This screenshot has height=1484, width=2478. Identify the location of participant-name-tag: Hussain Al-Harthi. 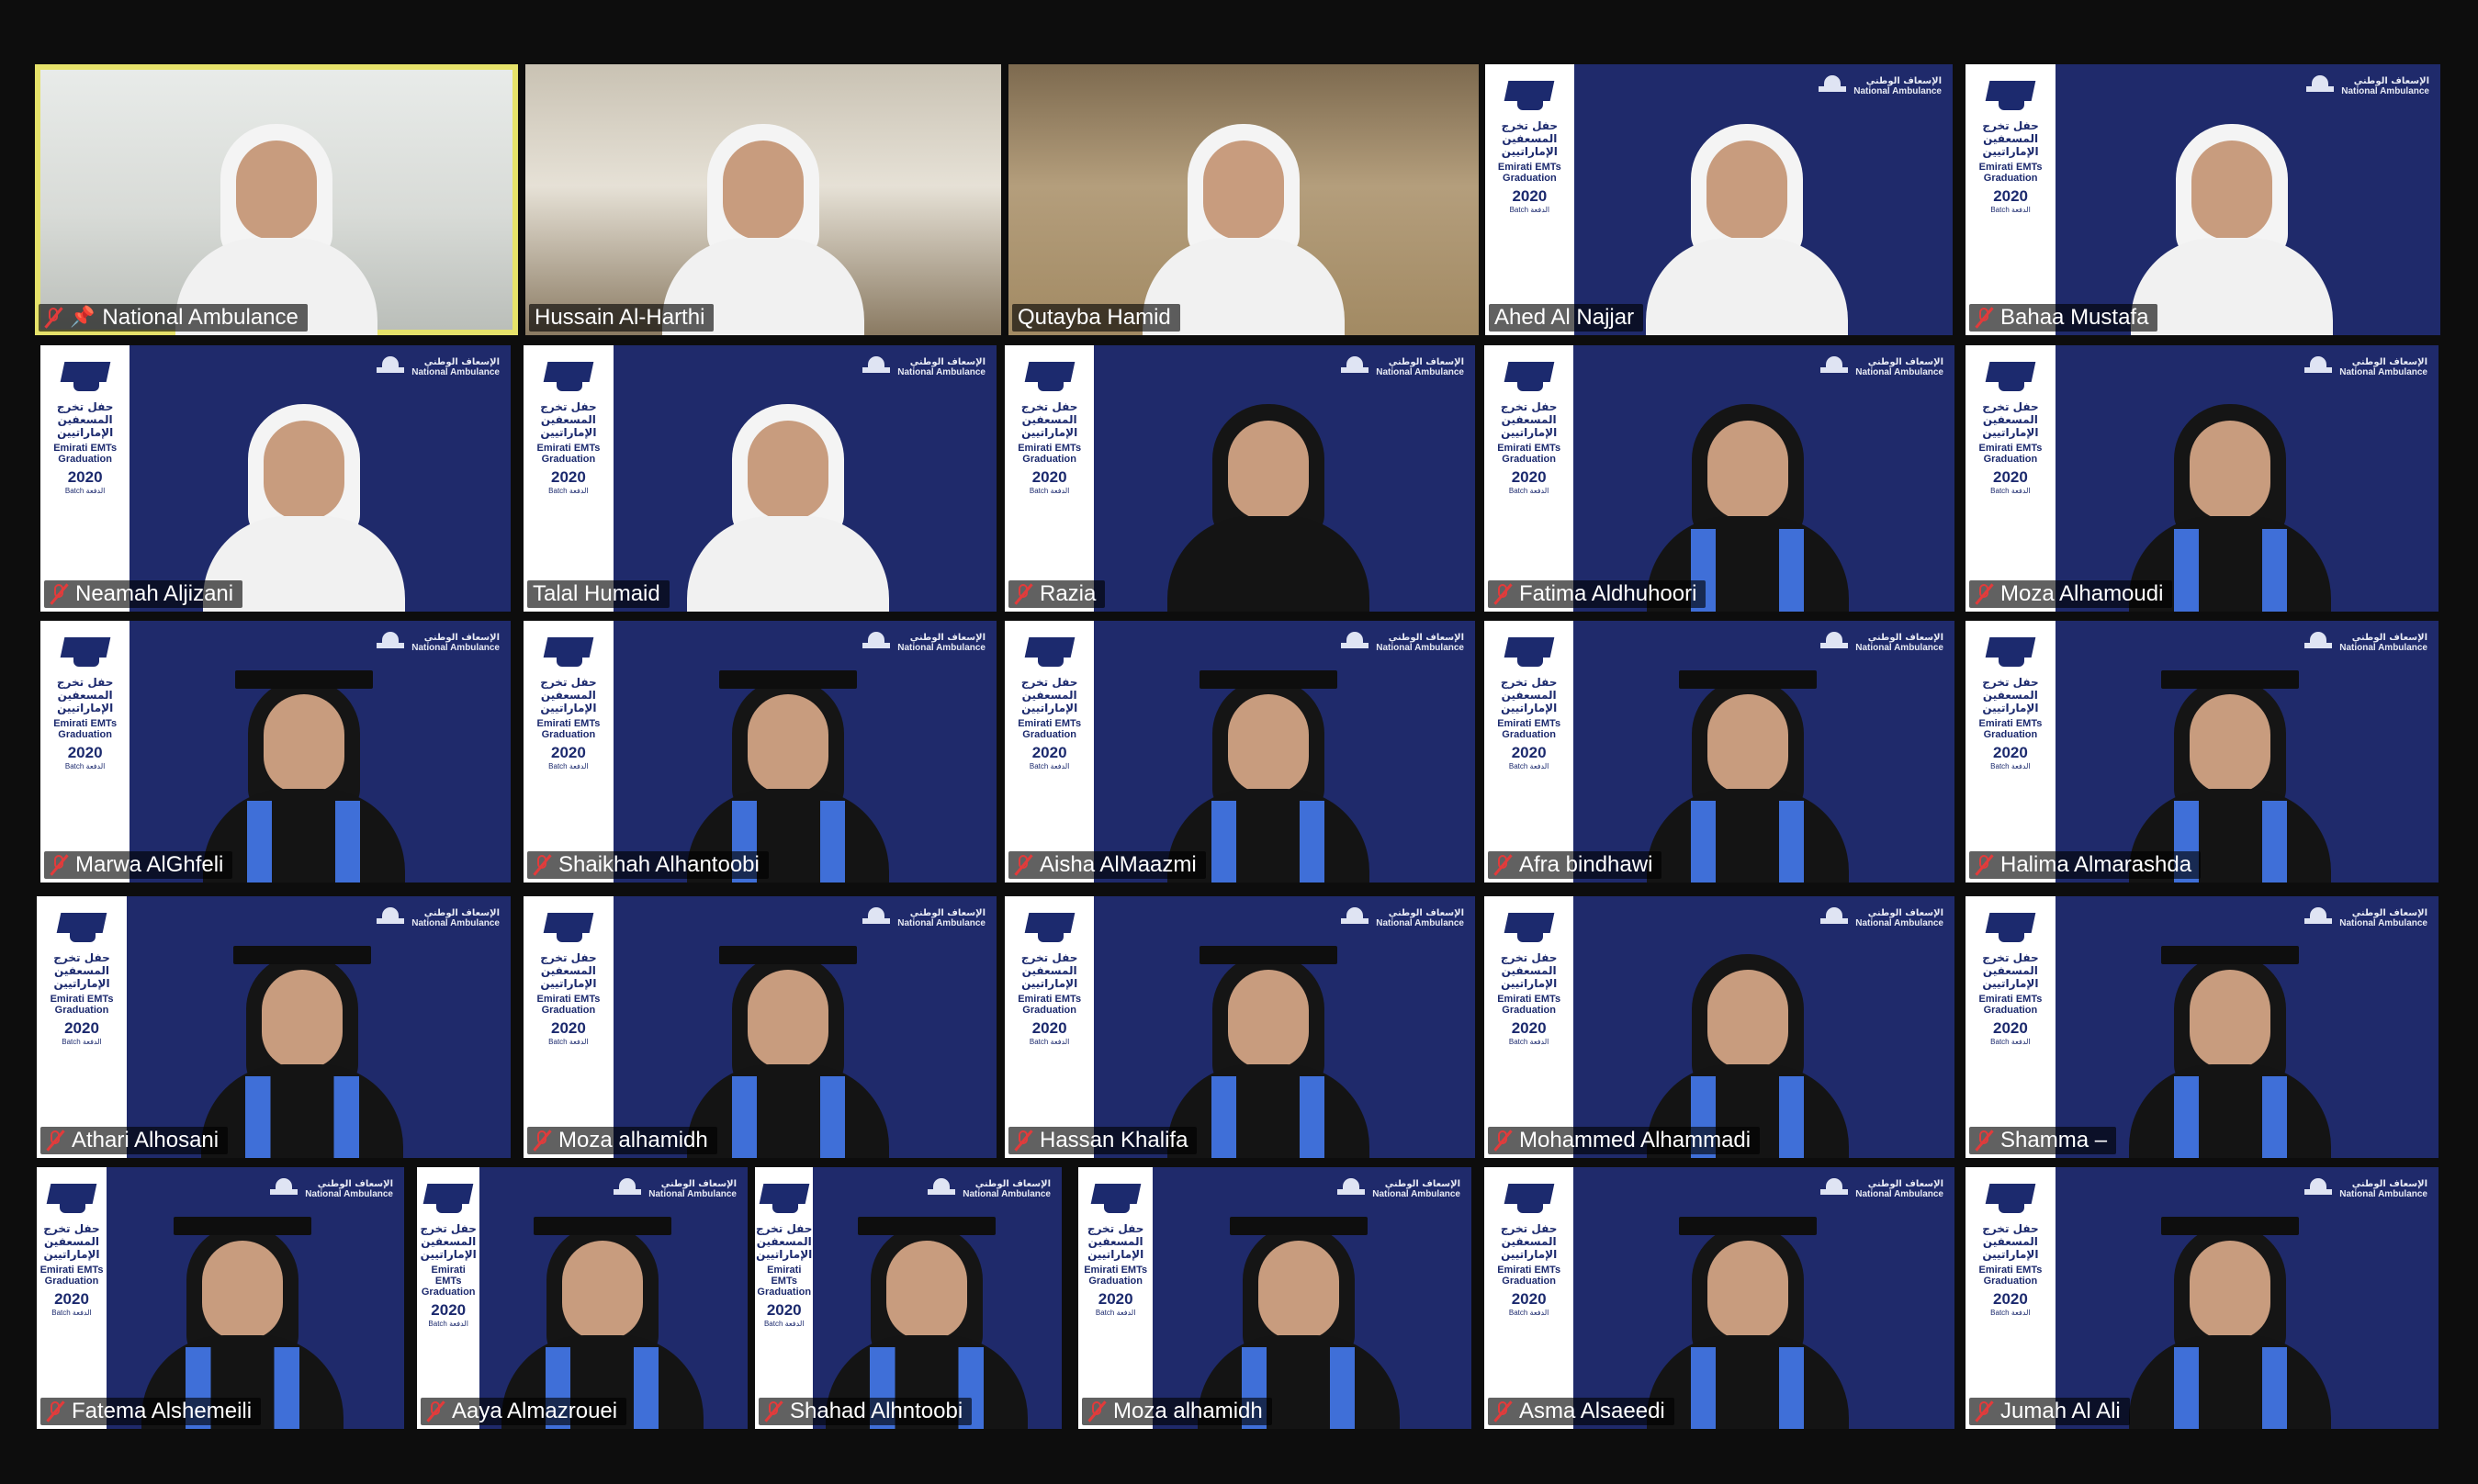
(622, 318).